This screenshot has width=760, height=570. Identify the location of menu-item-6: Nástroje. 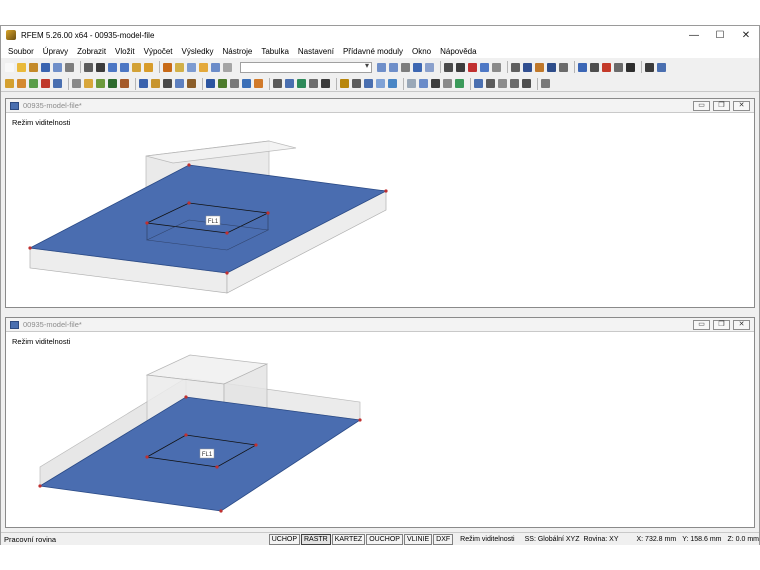
(238, 51).